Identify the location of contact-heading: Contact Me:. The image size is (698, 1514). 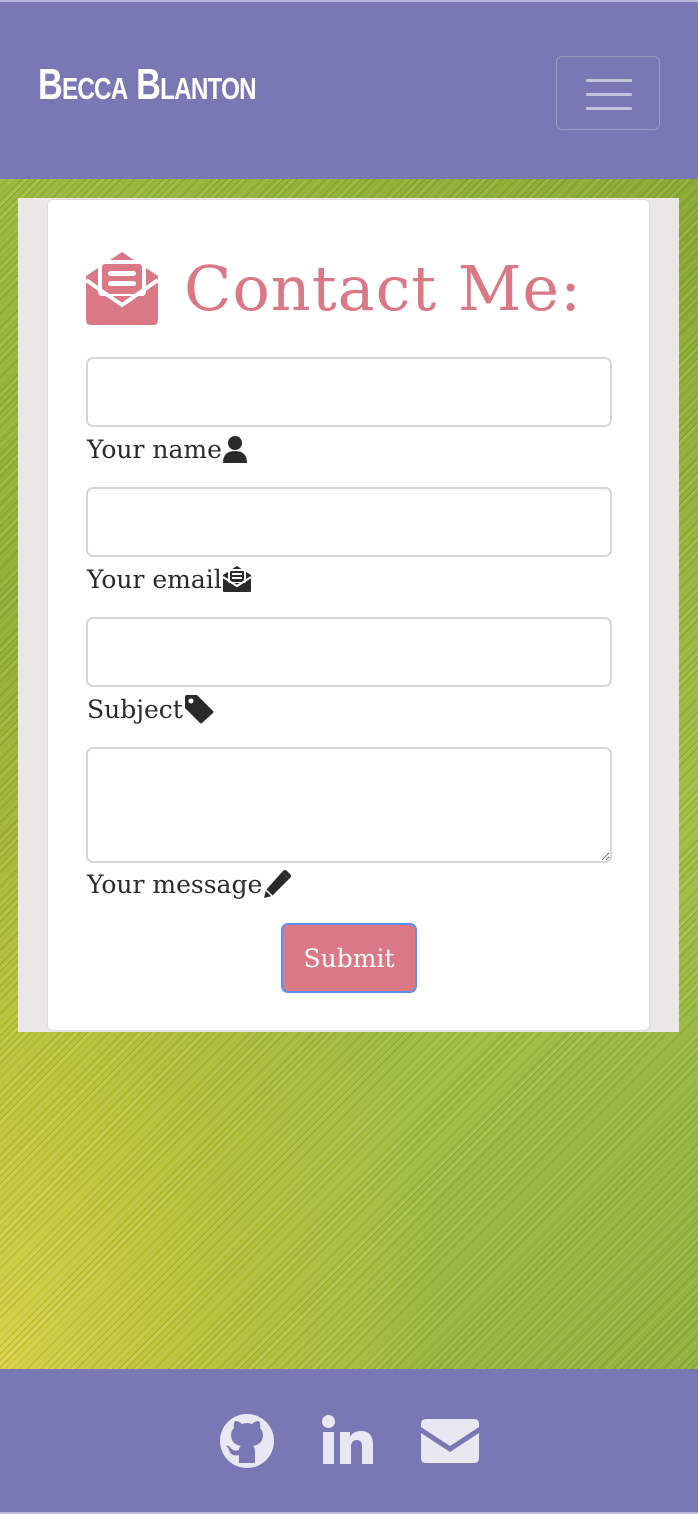
(333, 288).